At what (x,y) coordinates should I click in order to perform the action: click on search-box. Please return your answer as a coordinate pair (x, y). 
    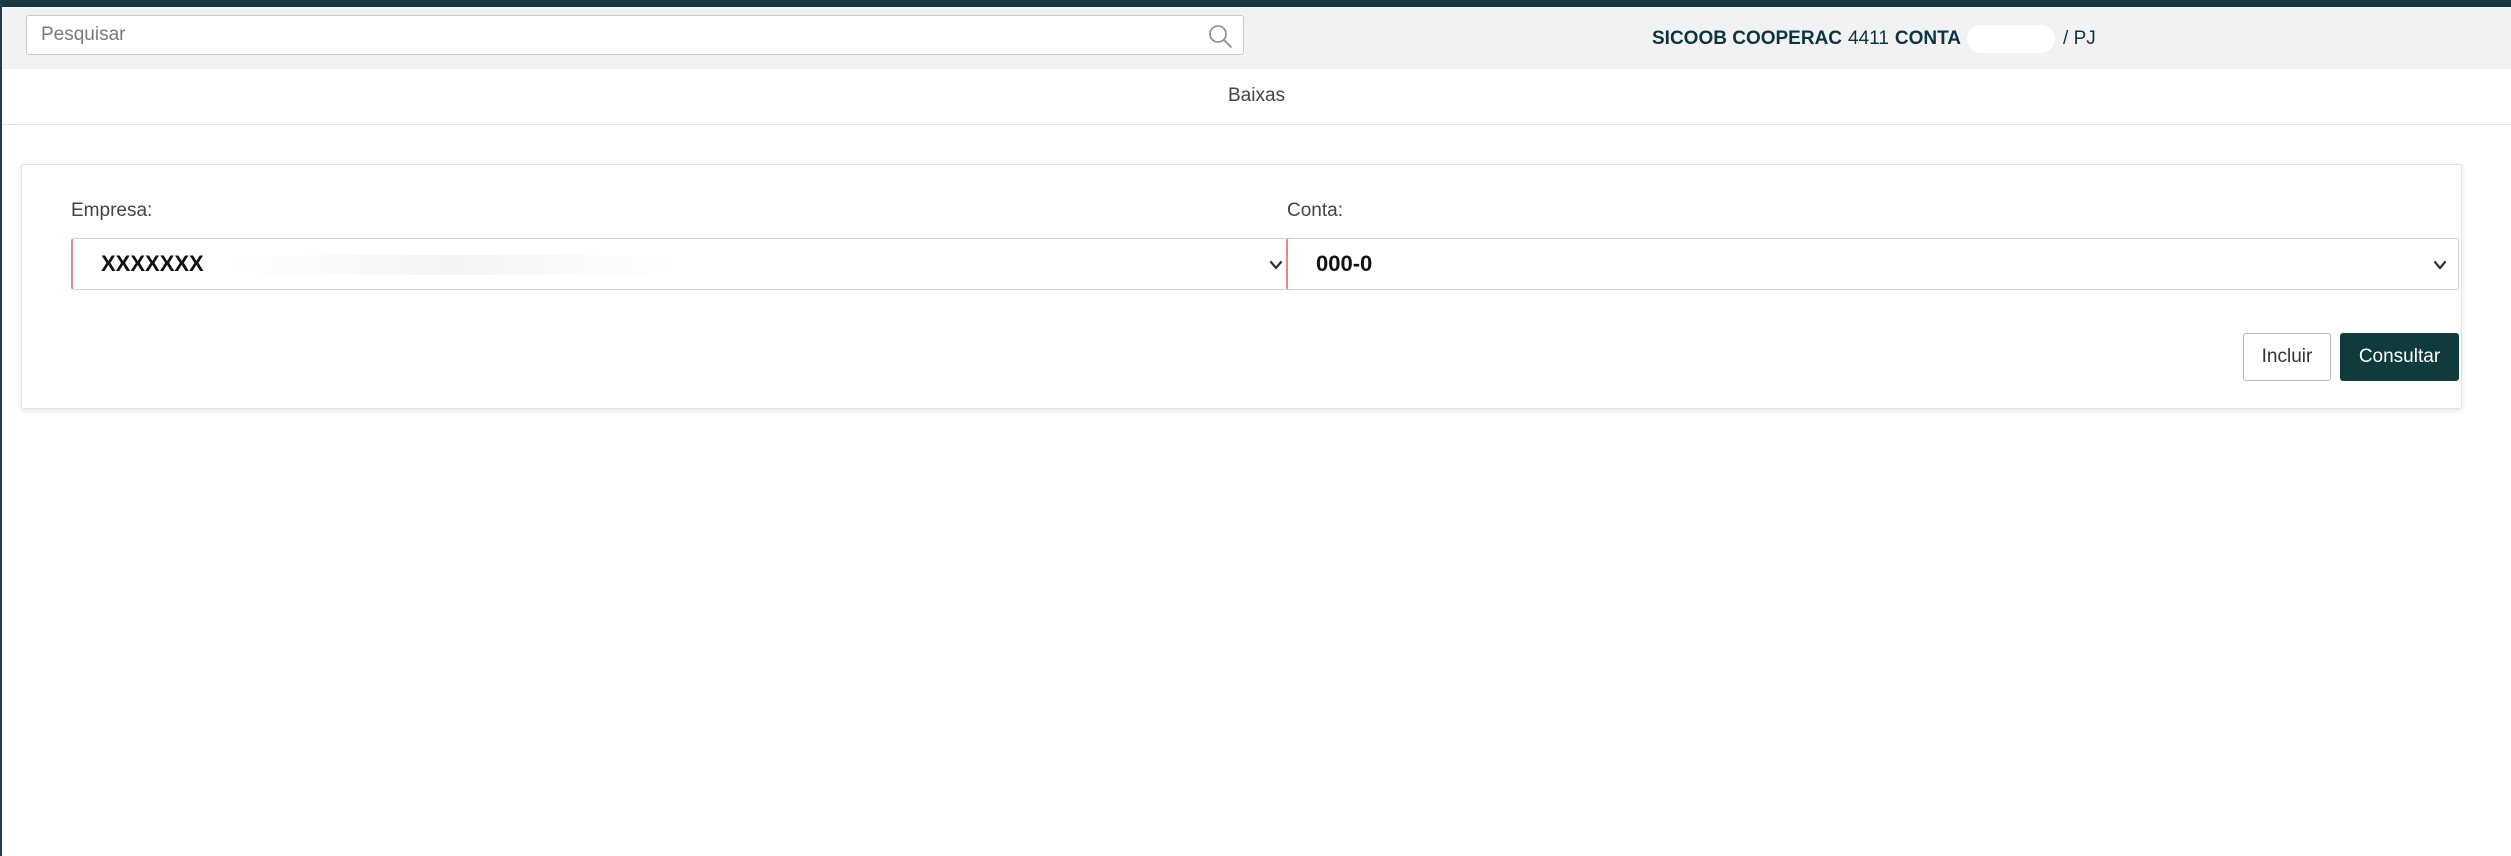
    Looking at the image, I should click on (635, 35).